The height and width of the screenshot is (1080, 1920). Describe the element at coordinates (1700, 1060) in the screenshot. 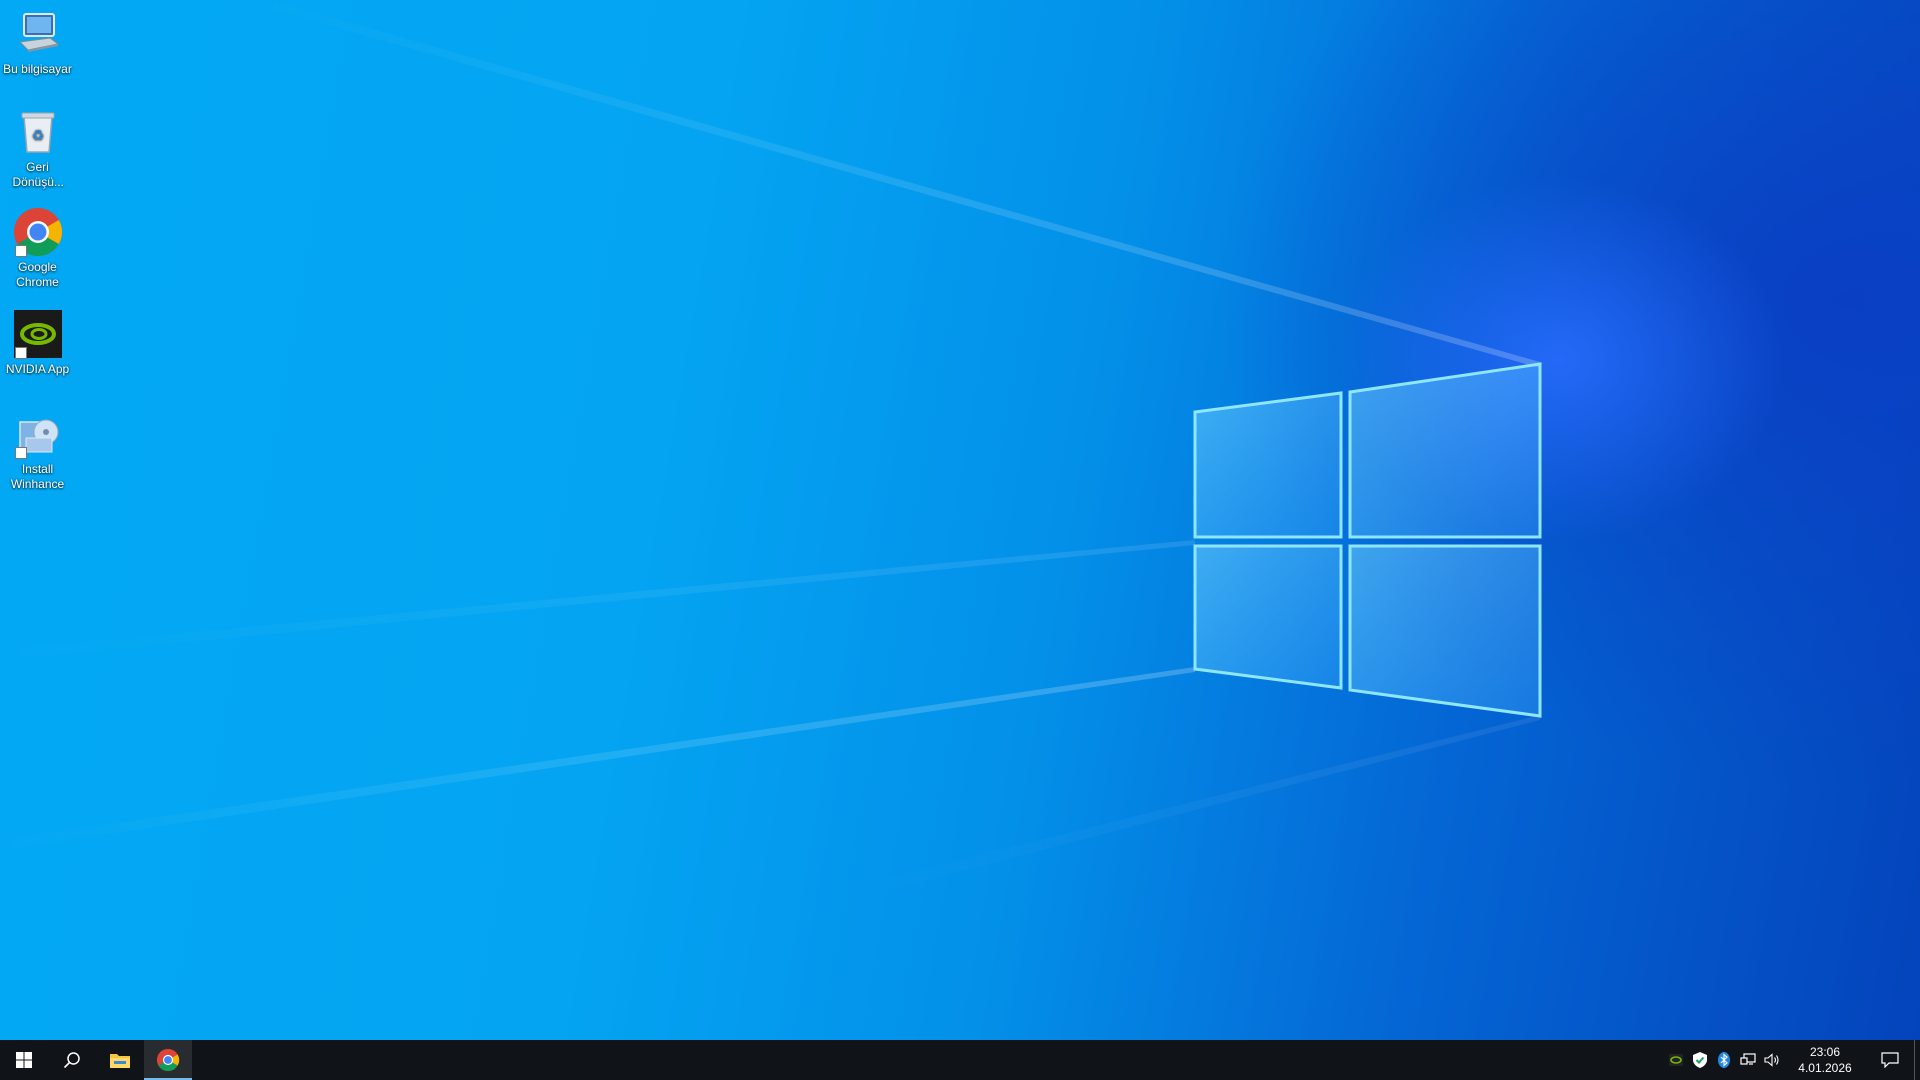

I see `security-shield-icon` at that location.